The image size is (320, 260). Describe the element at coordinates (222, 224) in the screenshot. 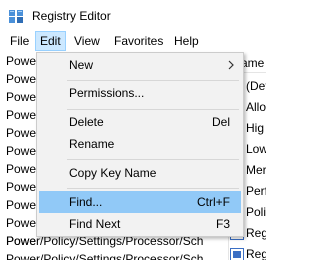

I see `menu-item-shortcut: F3` at that location.